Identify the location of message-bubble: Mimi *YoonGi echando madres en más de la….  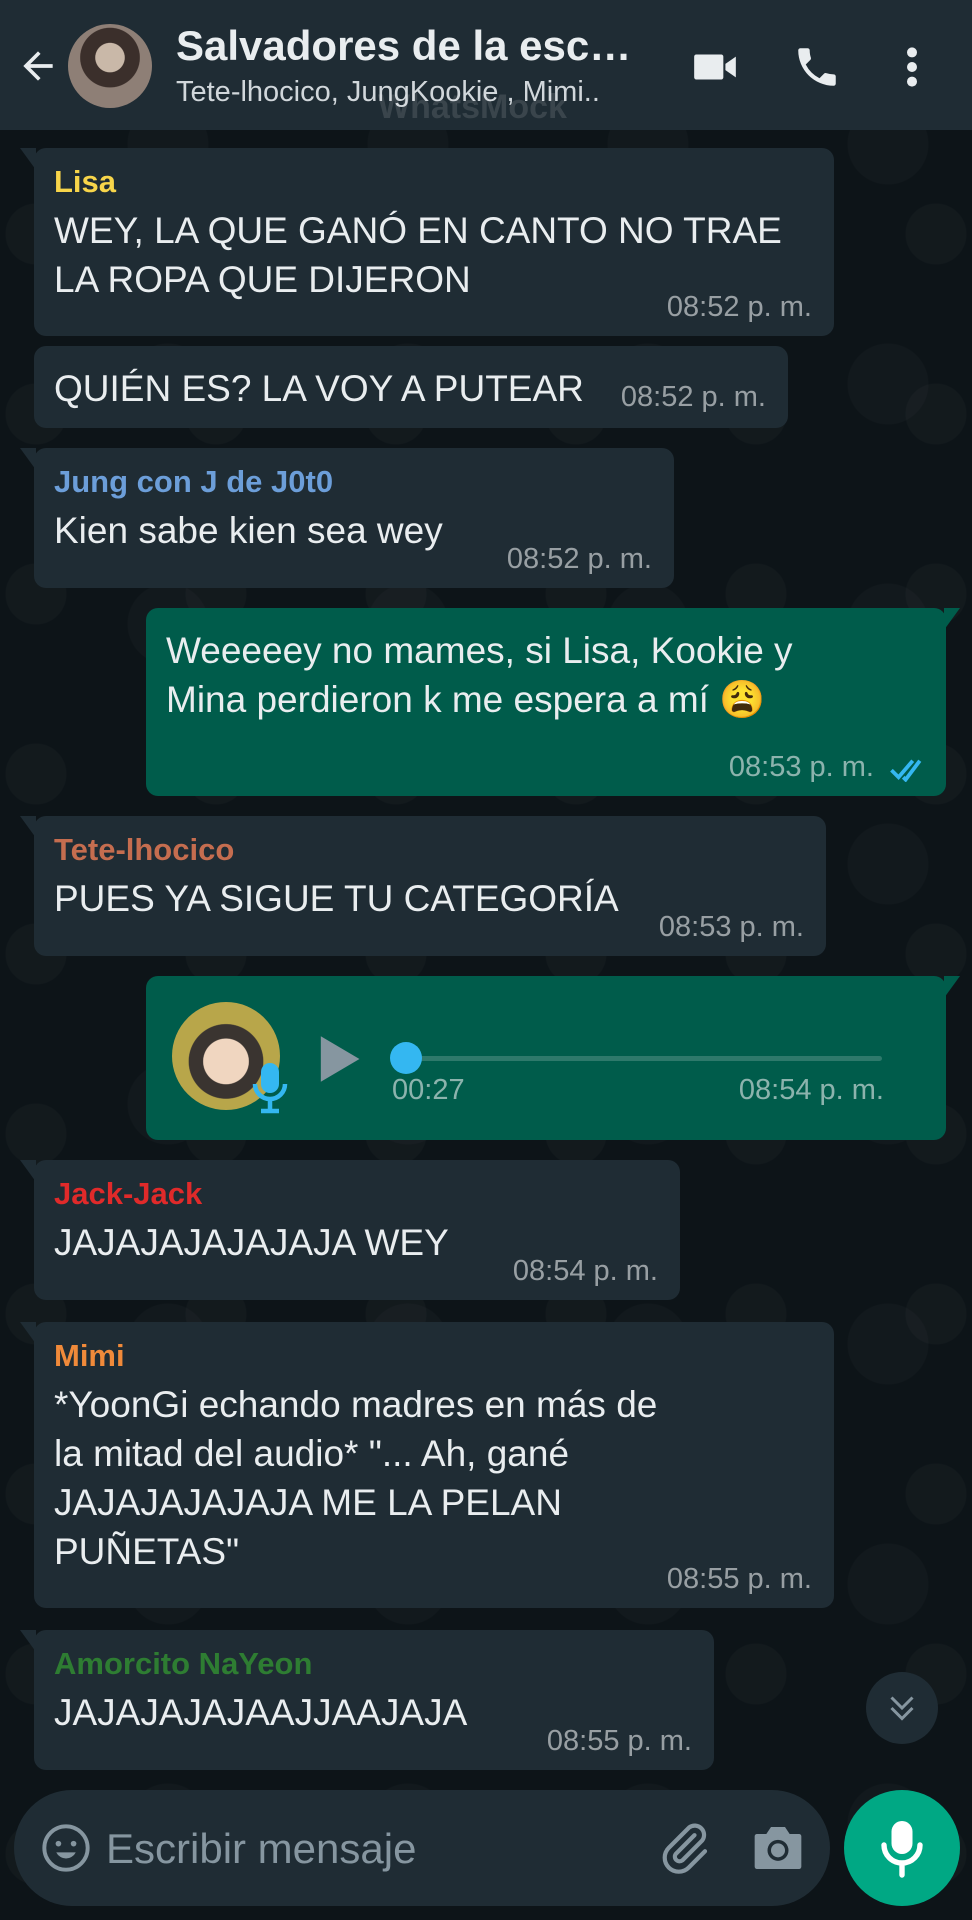
(427, 1465).